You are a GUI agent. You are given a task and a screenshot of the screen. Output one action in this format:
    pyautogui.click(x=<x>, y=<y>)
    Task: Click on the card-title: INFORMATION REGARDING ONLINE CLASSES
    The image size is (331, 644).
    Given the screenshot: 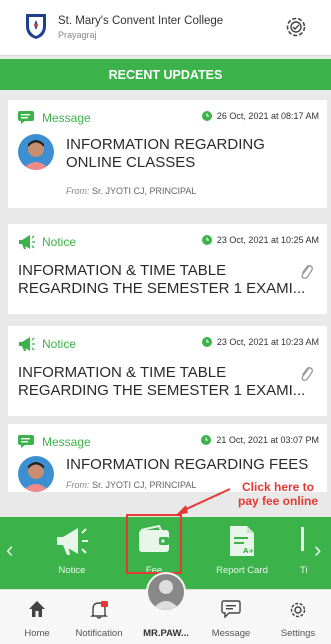 What is the action you would take?
    pyautogui.click(x=165, y=154)
    